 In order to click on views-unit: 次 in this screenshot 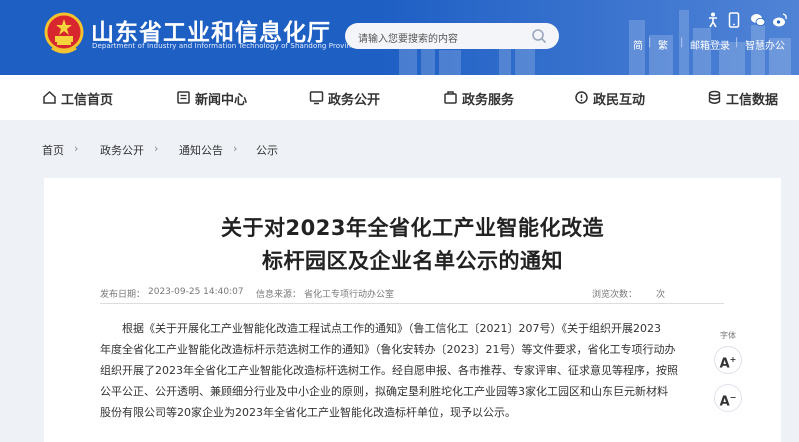, I will do `click(661, 295)`.